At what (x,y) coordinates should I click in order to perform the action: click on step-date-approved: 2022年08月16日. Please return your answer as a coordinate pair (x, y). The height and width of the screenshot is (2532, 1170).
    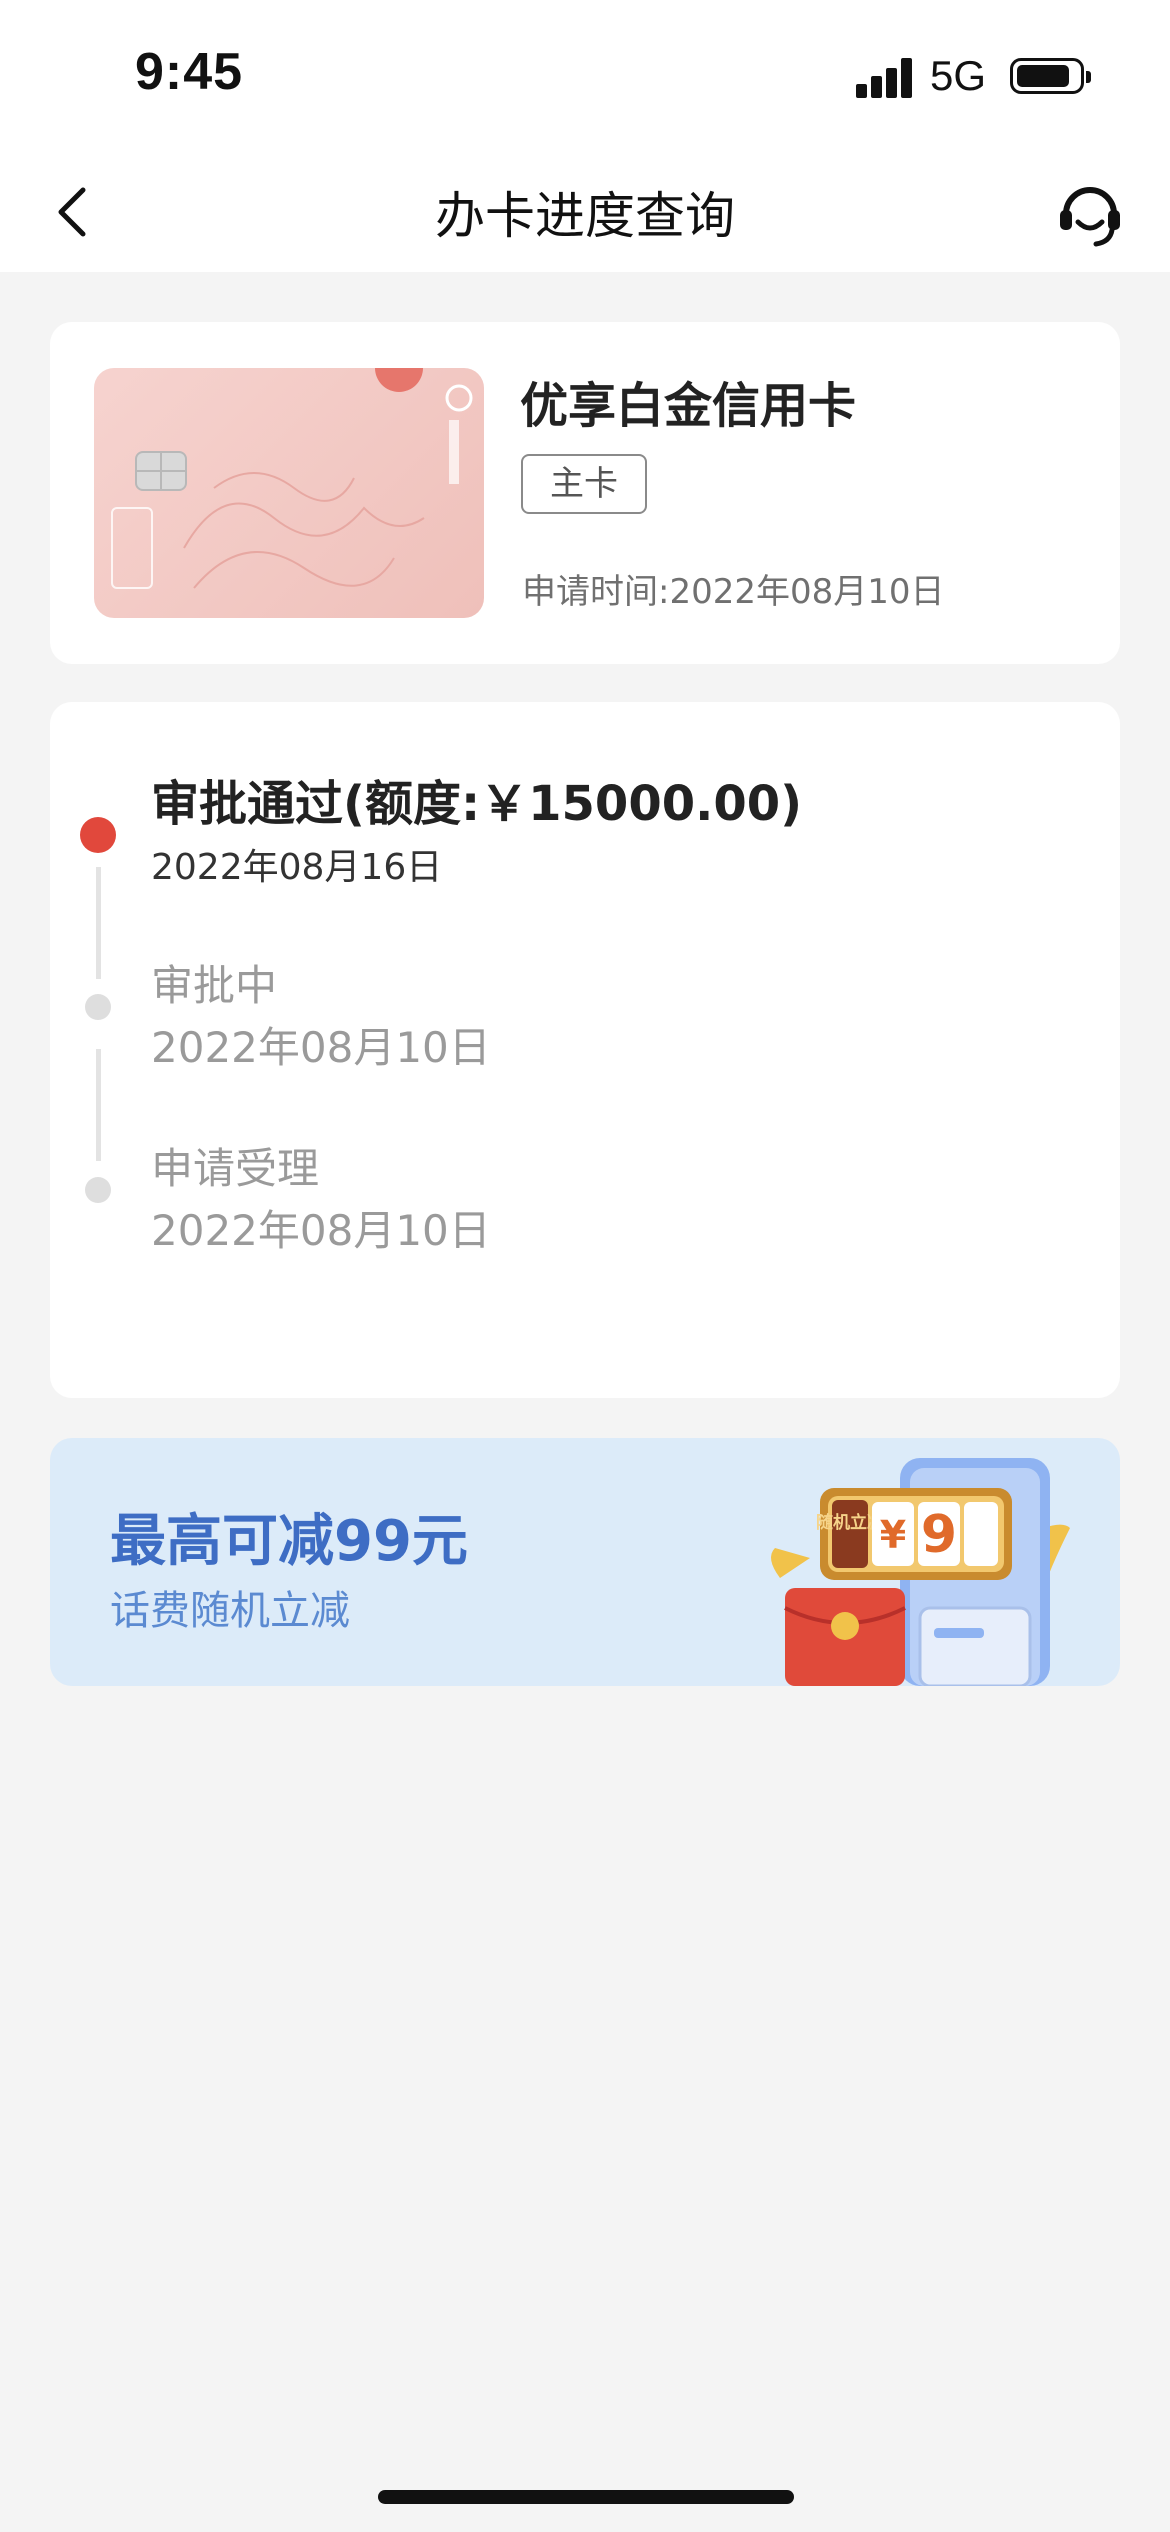
    Looking at the image, I should click on (297, 867).